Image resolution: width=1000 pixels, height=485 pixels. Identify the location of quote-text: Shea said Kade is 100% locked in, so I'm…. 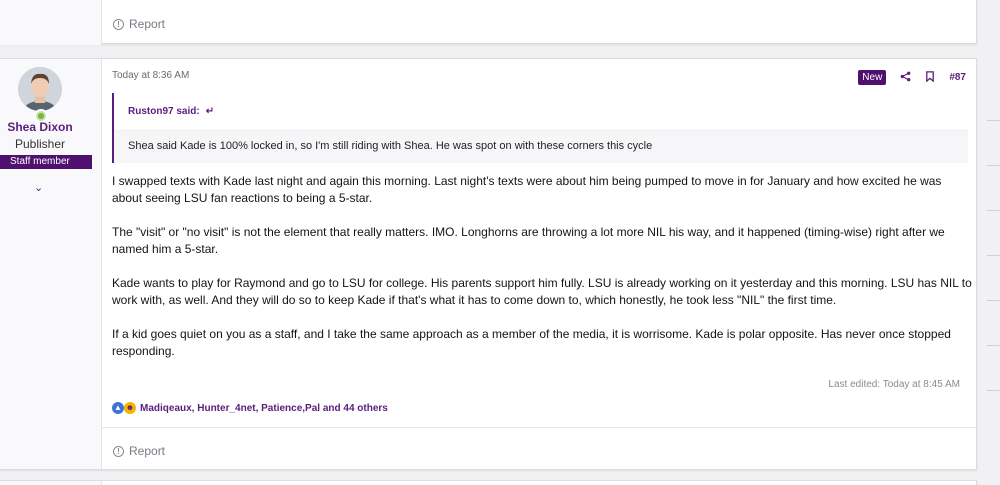
(390, 146).